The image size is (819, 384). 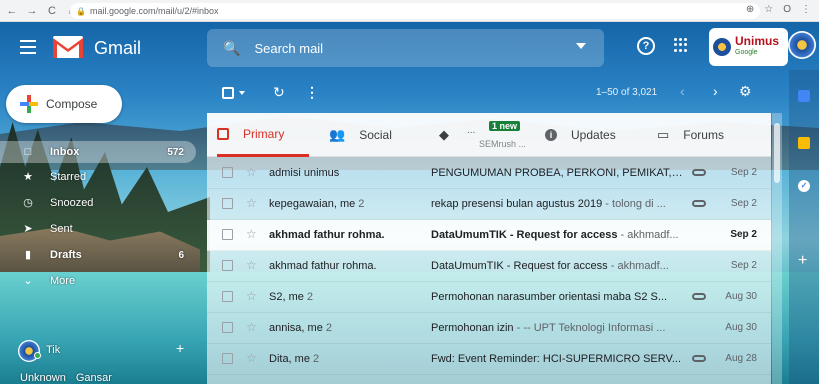 I want to click on email-sender: Dita, me 2, so click(x=294, y=359).